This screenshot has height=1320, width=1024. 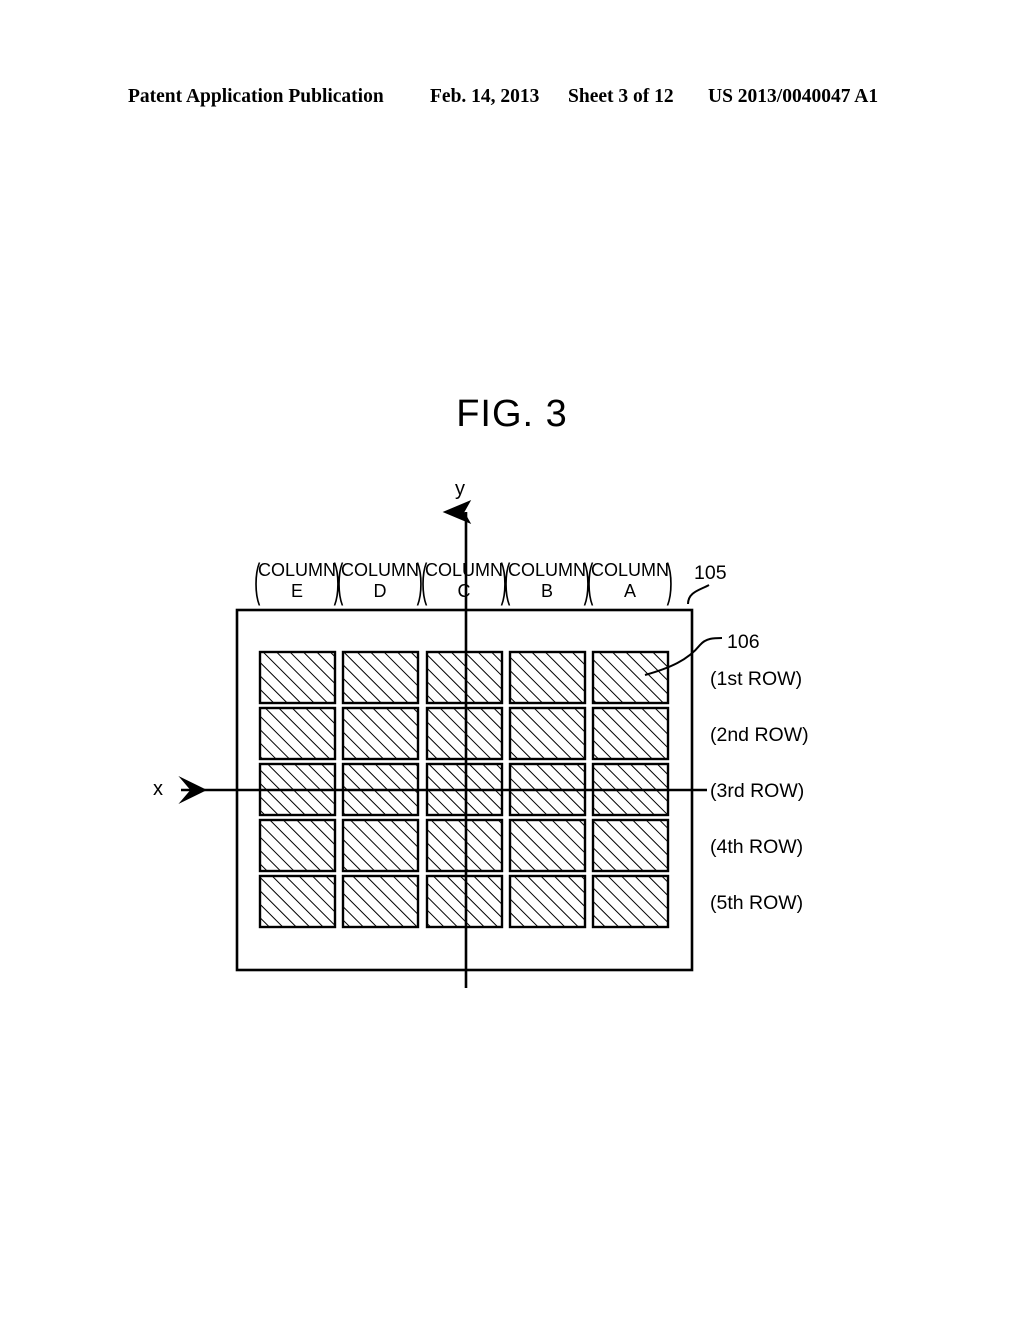 What do you see at coordinates (464, 845) in the screenshot?
I see `cell-row4-colC` at bounding box center [464, 845].